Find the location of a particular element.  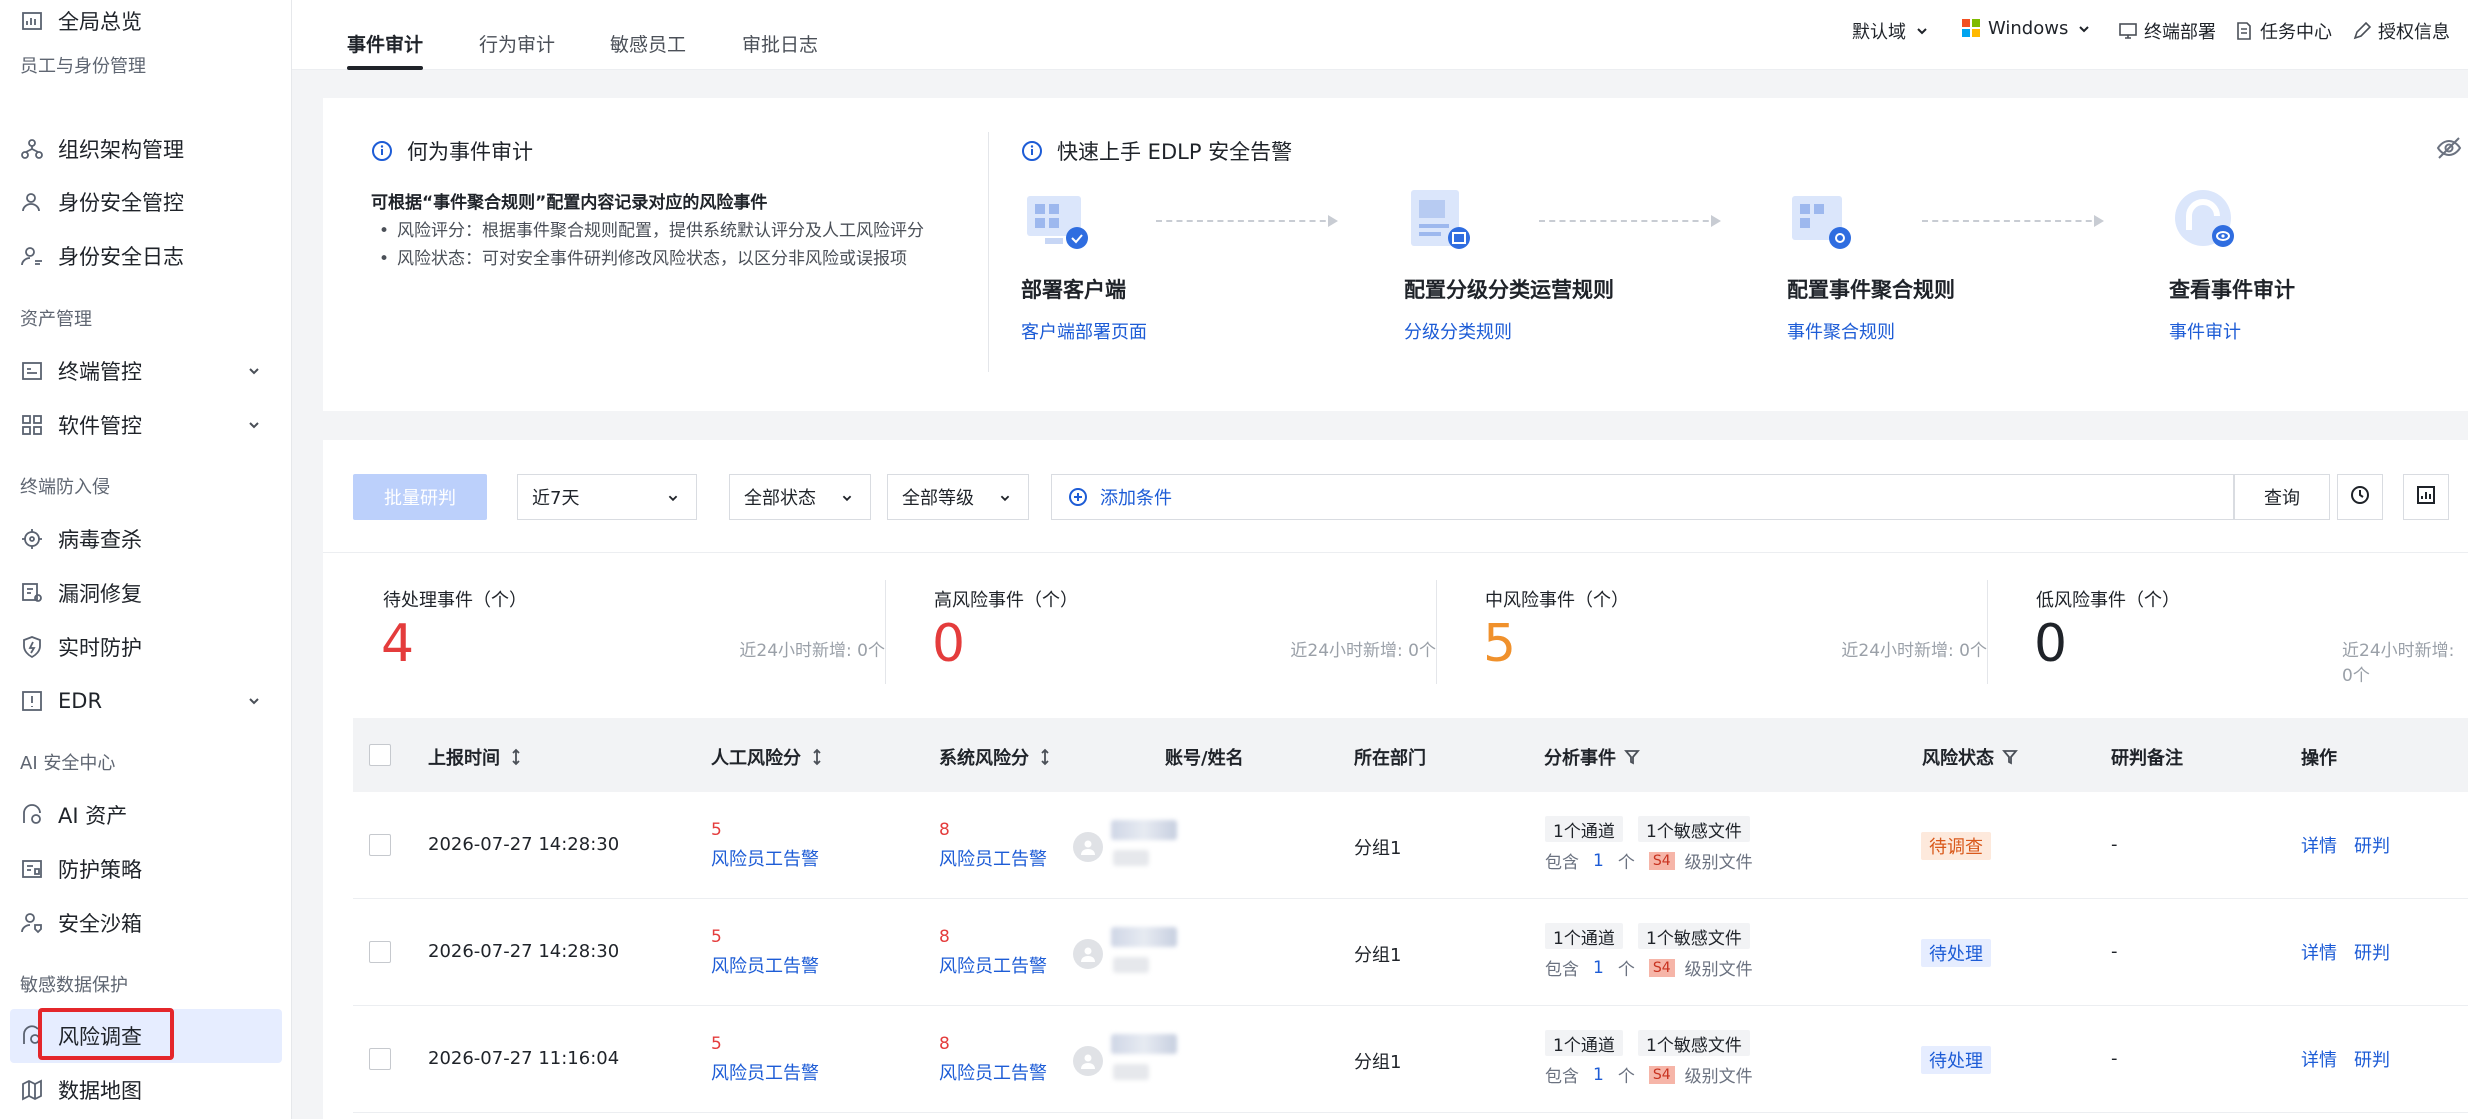

tab-approval-log: 审批日志 is located at coordinates (780, 50).